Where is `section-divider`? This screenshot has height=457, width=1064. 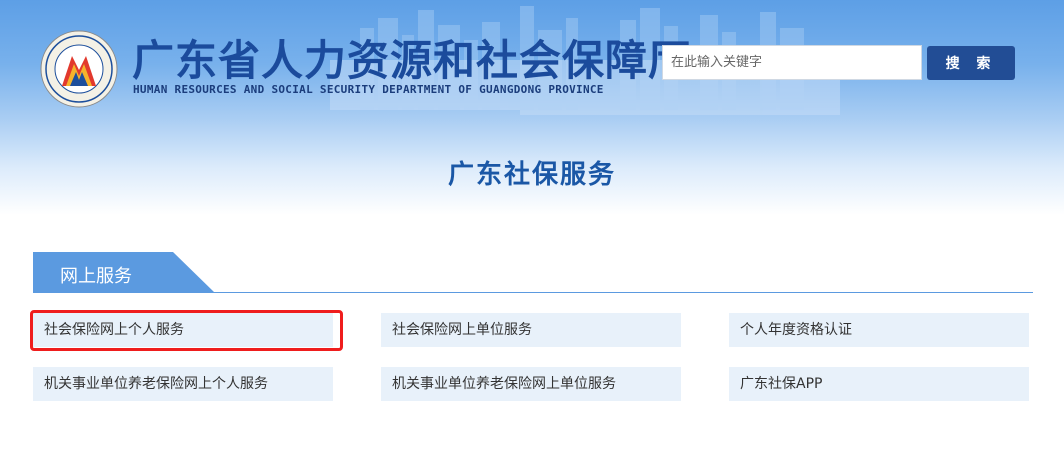 section-divider is located at coordinates (533, 292).